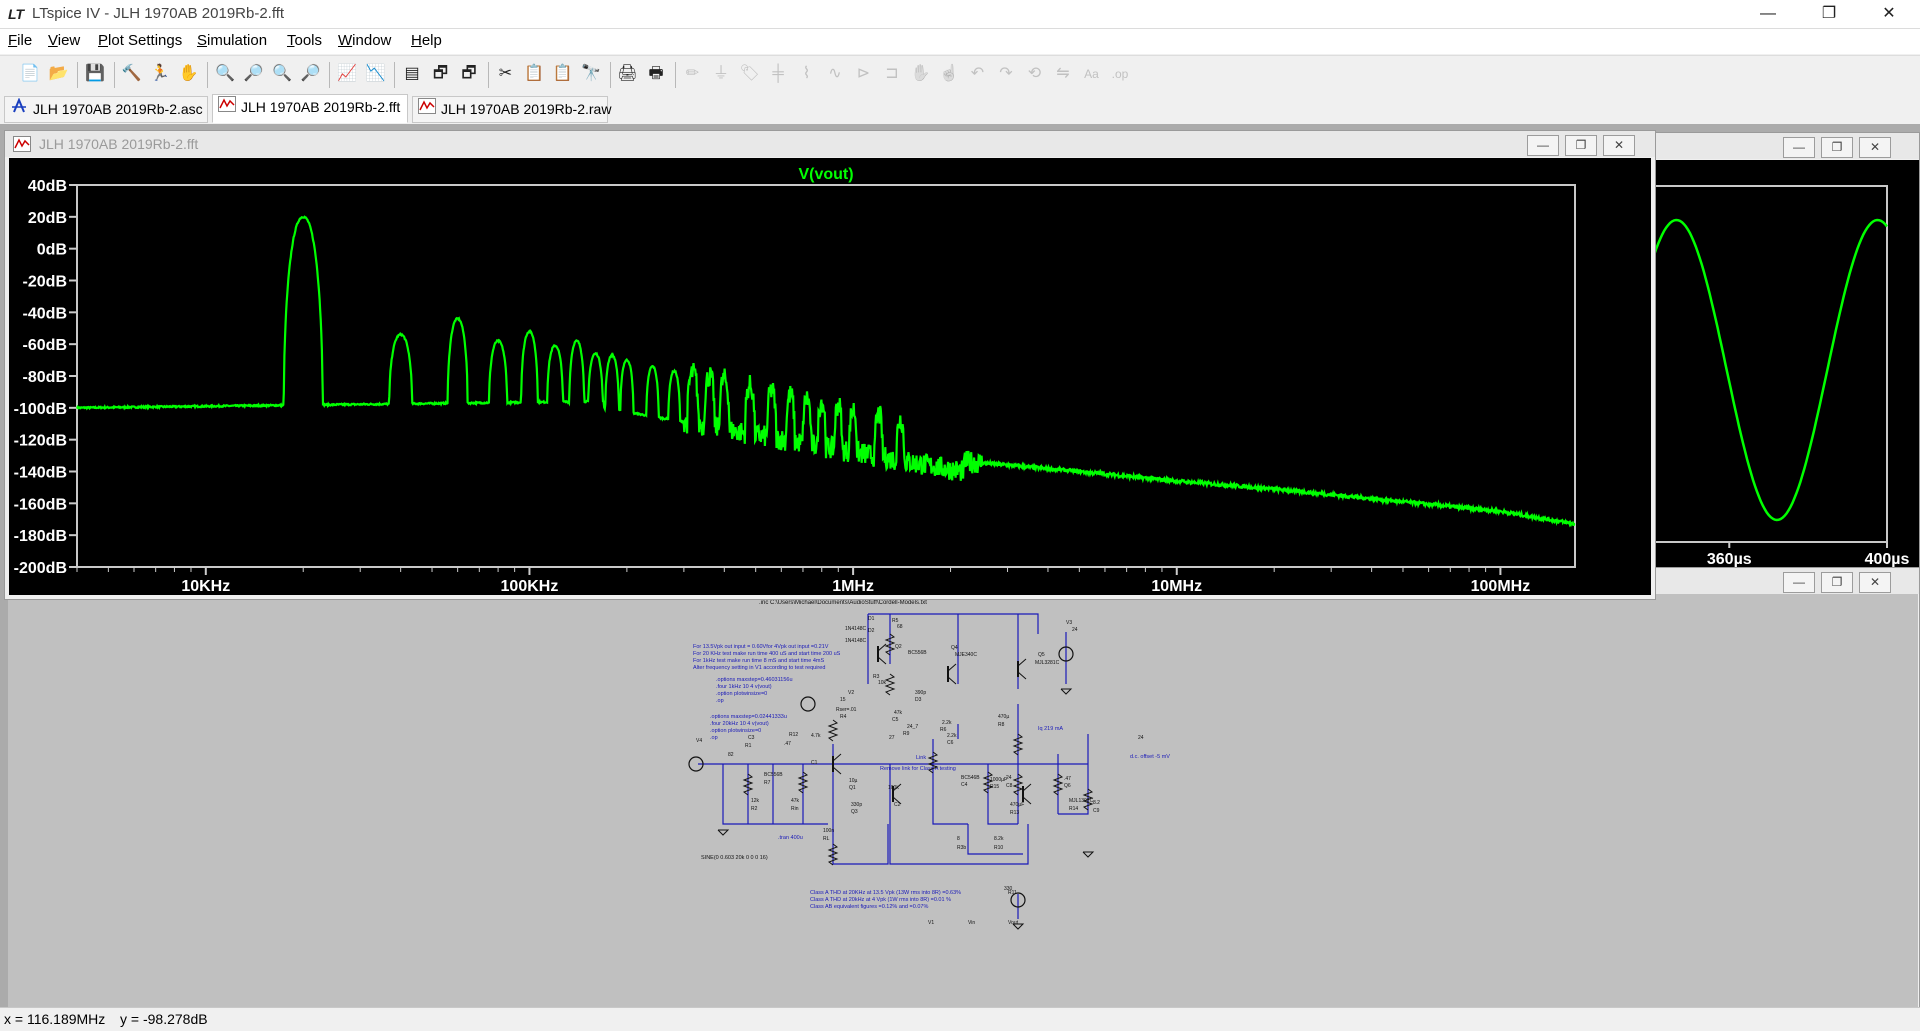 This screenshot has width=1920, height=1031. I want to click on ltspice-logo-icon: LT, so click(17, 14).